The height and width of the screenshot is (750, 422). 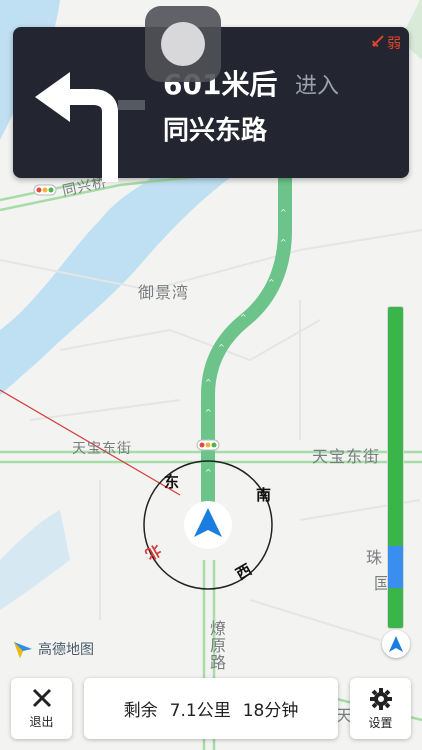 I want to click on nav-arrow-icon, so click(x=396, y=644).